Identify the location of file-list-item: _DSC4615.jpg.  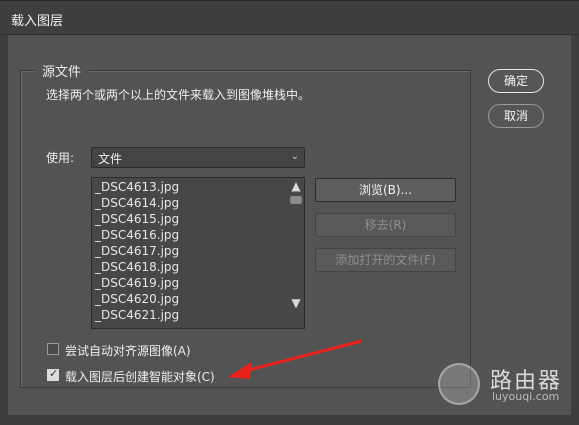
(137, 219).